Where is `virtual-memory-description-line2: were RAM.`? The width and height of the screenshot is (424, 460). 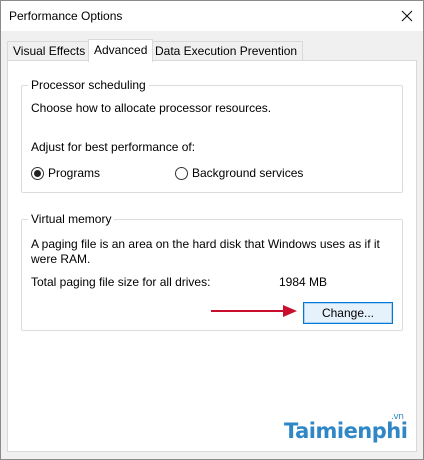 virtual-memory-description-line2: were RAM. is located at coordinates (61, 259).